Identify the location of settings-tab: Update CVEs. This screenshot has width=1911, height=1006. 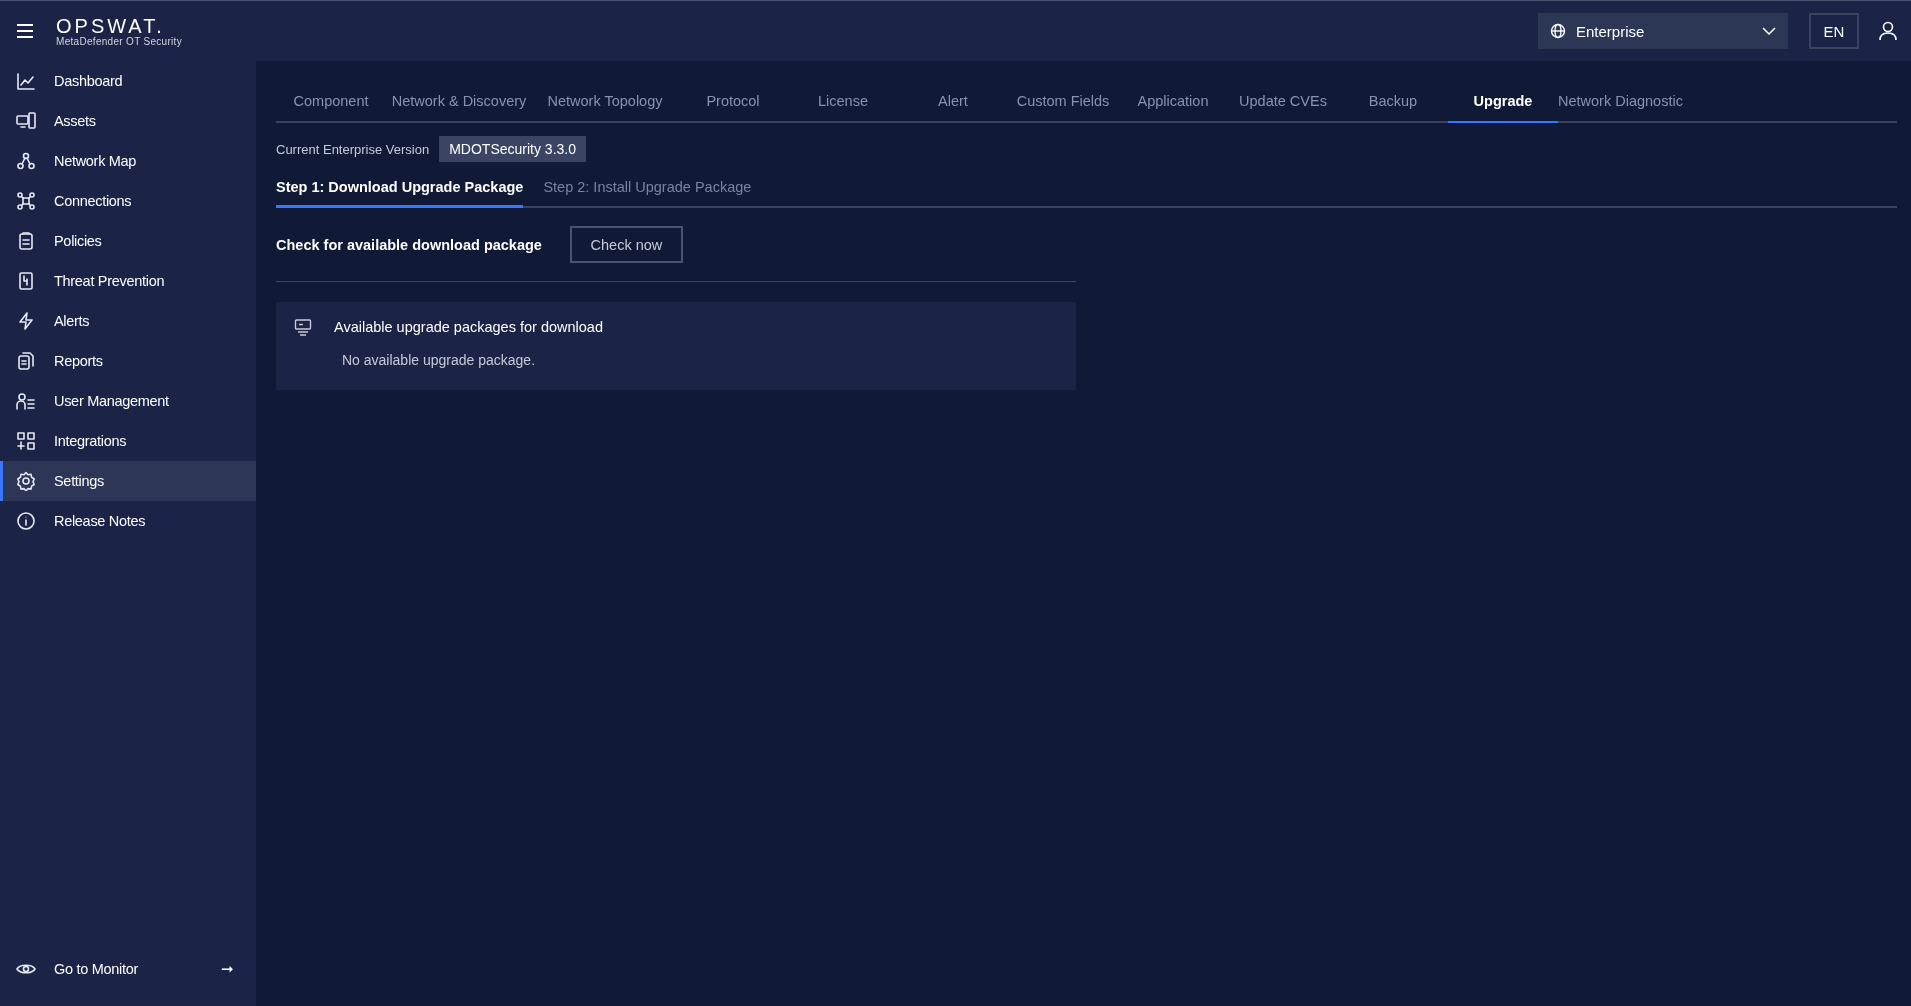
(1283, 102).